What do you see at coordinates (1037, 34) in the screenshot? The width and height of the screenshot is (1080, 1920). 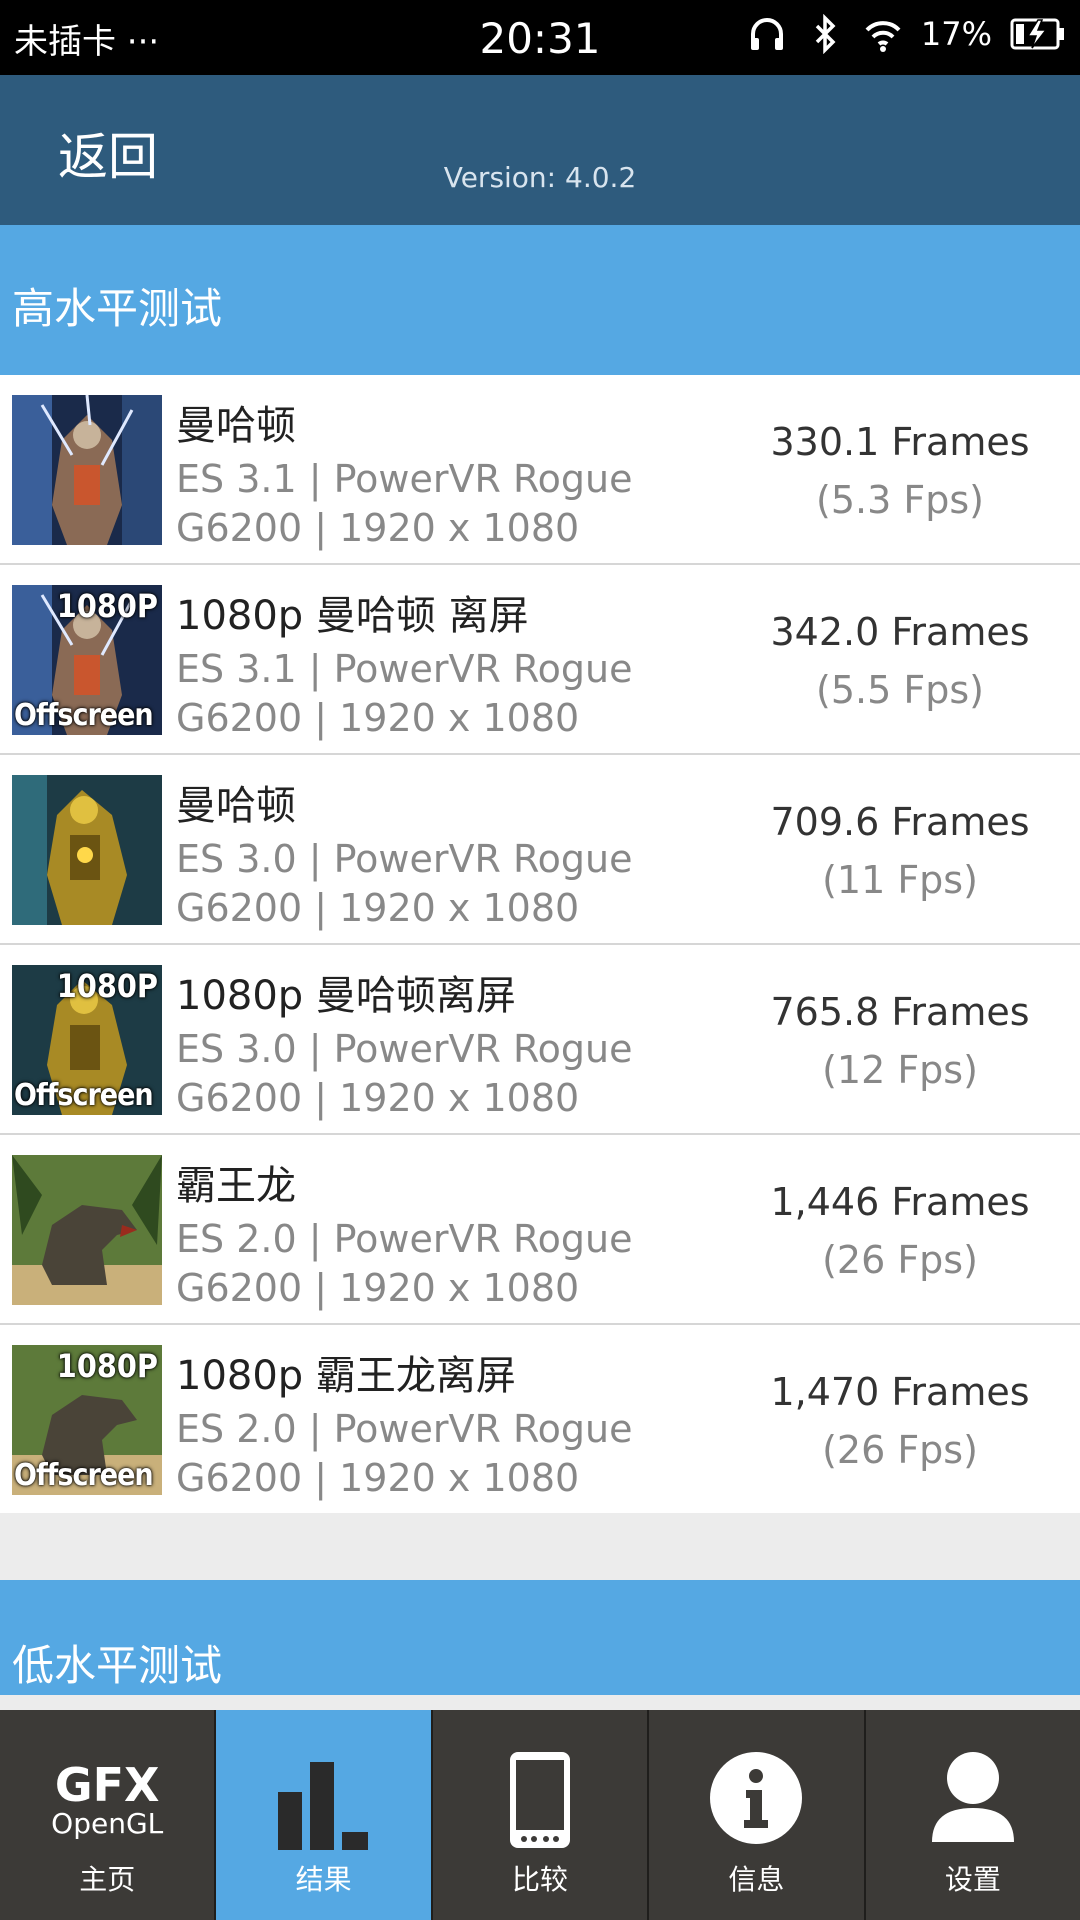 I see `battery-charging-icon` at bounding box center [1037, 34].